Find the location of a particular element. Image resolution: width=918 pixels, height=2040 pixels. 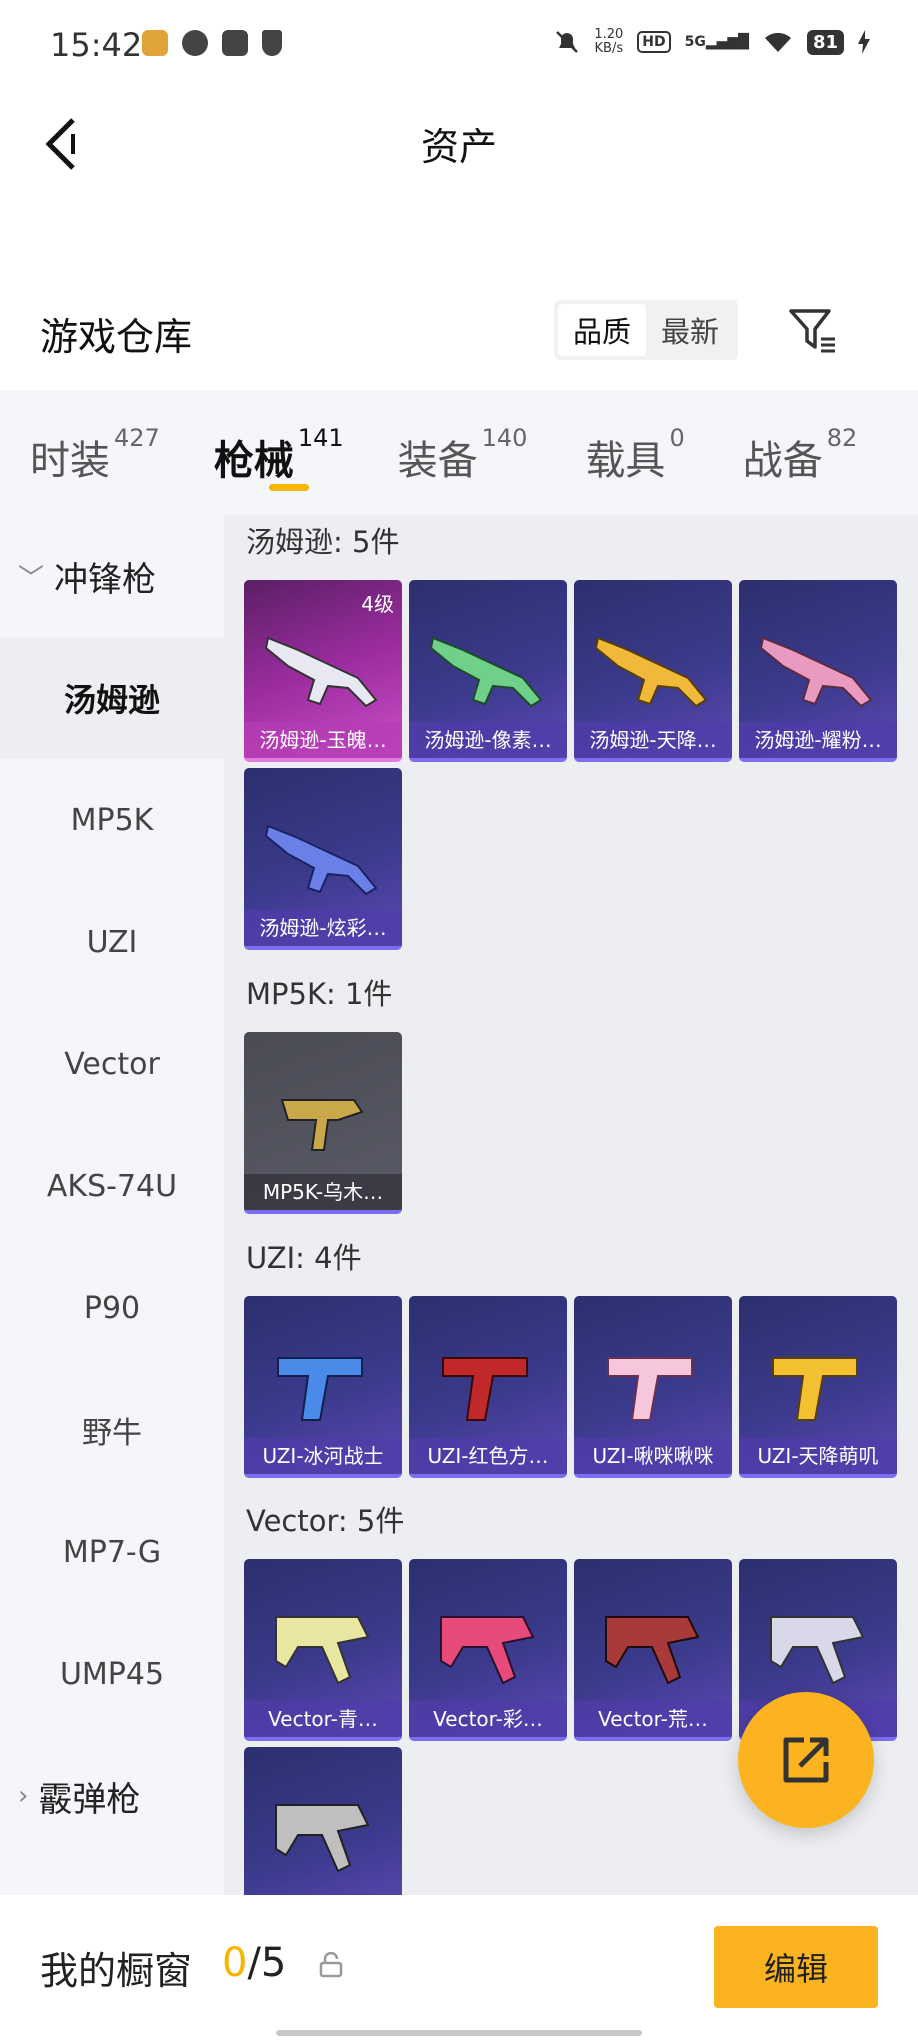

leaf-app-icon is located at coordinates (195, 43).